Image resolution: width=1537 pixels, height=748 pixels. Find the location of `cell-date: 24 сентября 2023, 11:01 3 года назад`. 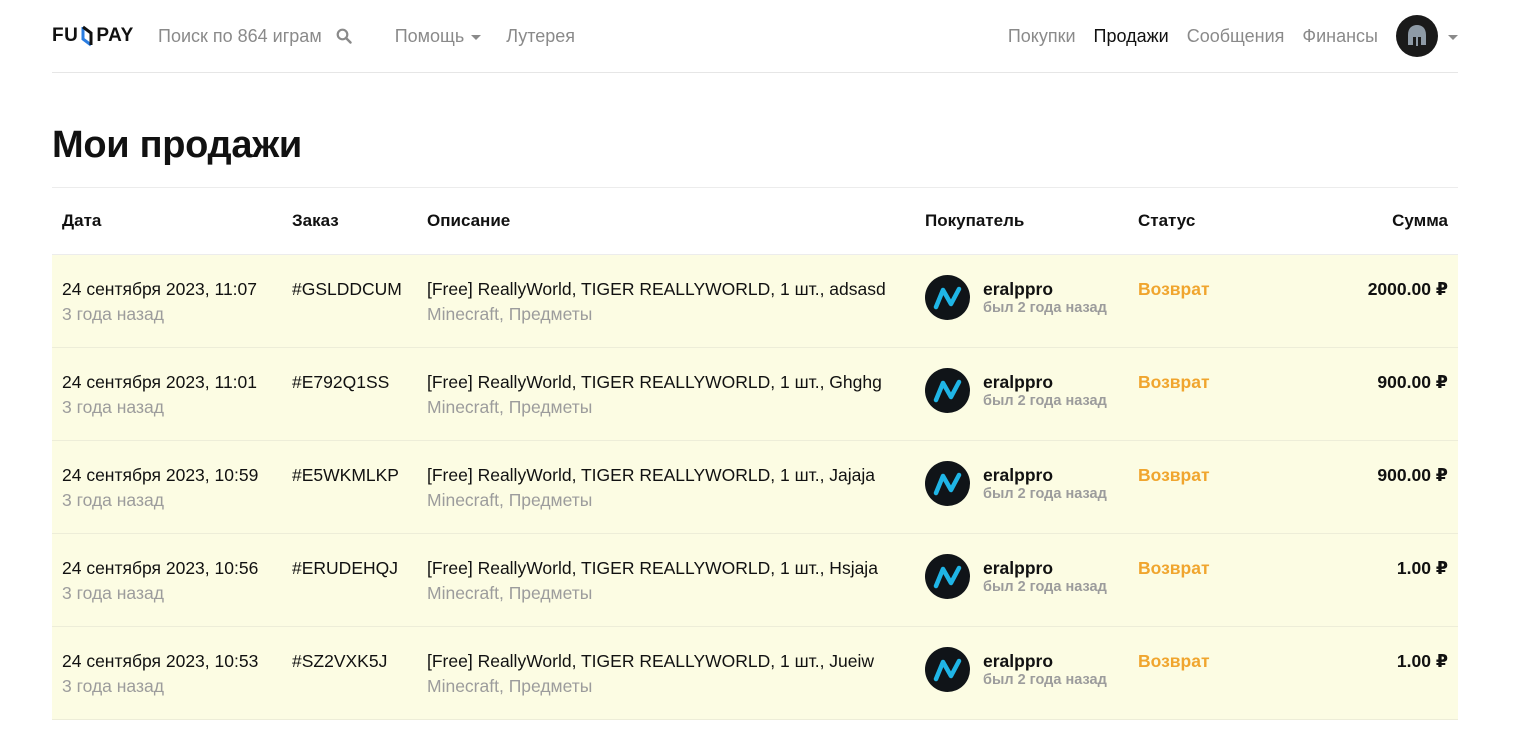

cell-date: 24 сентября 2023, 11:01 3 года назад is located at coordinates (172, 384).